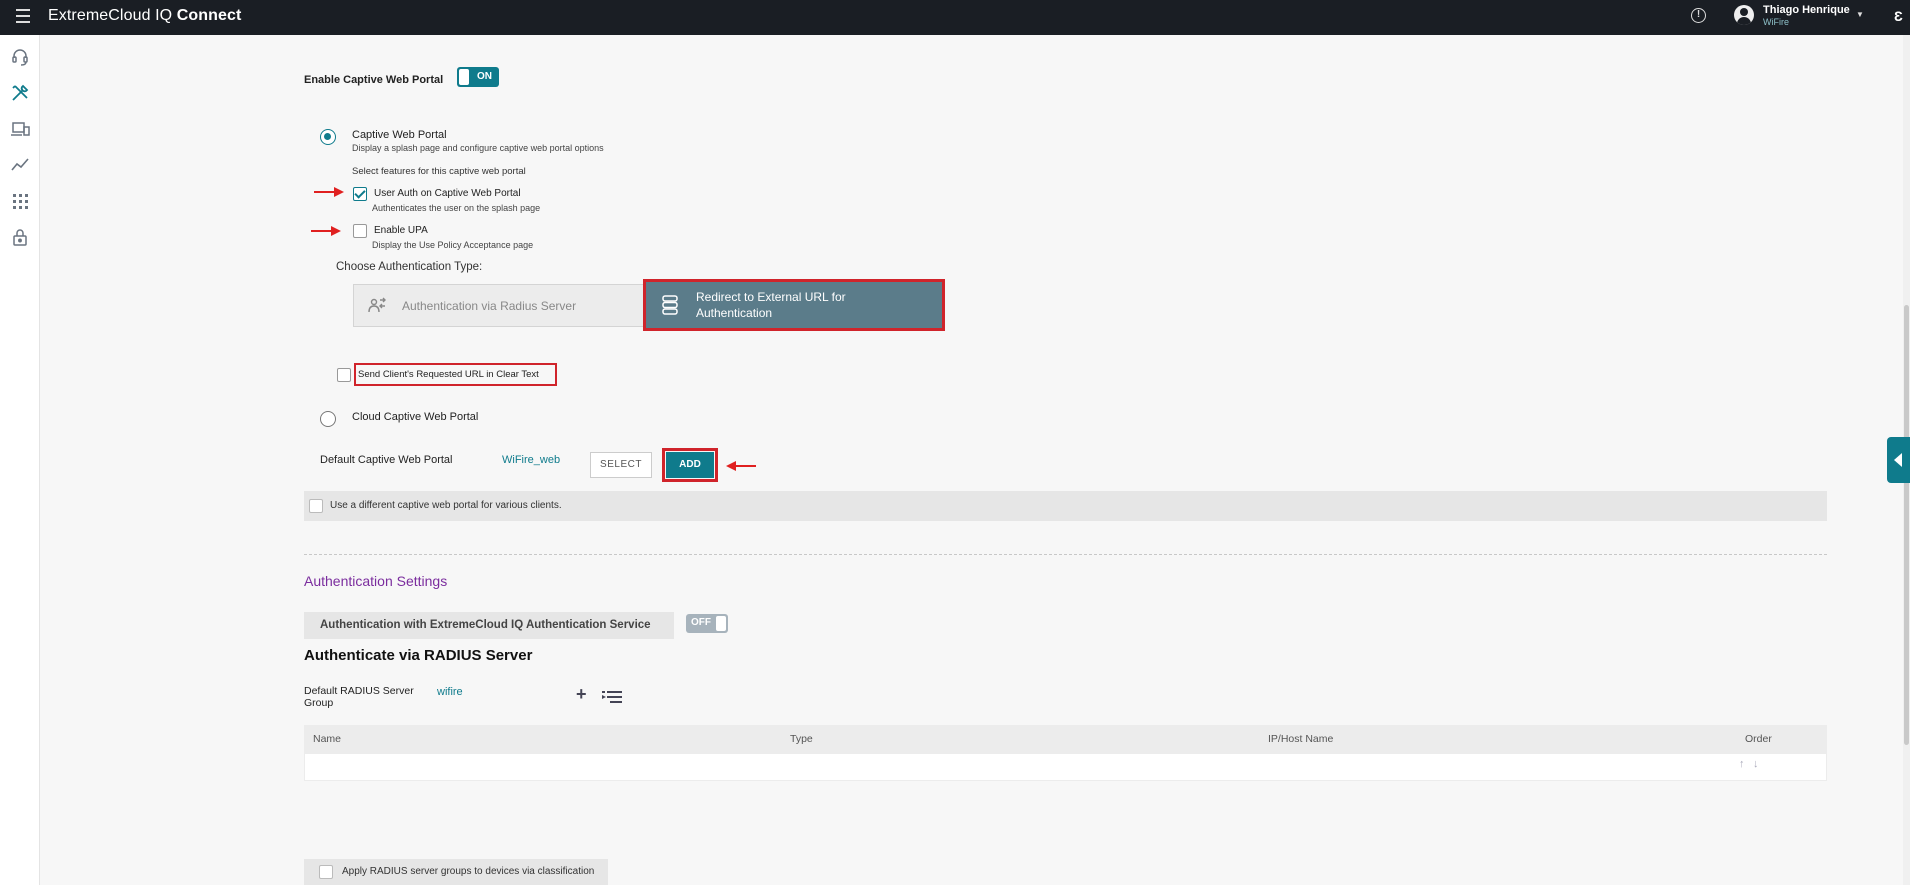  I want to click on table-row: ↑ ↓, so click(1065, 767).